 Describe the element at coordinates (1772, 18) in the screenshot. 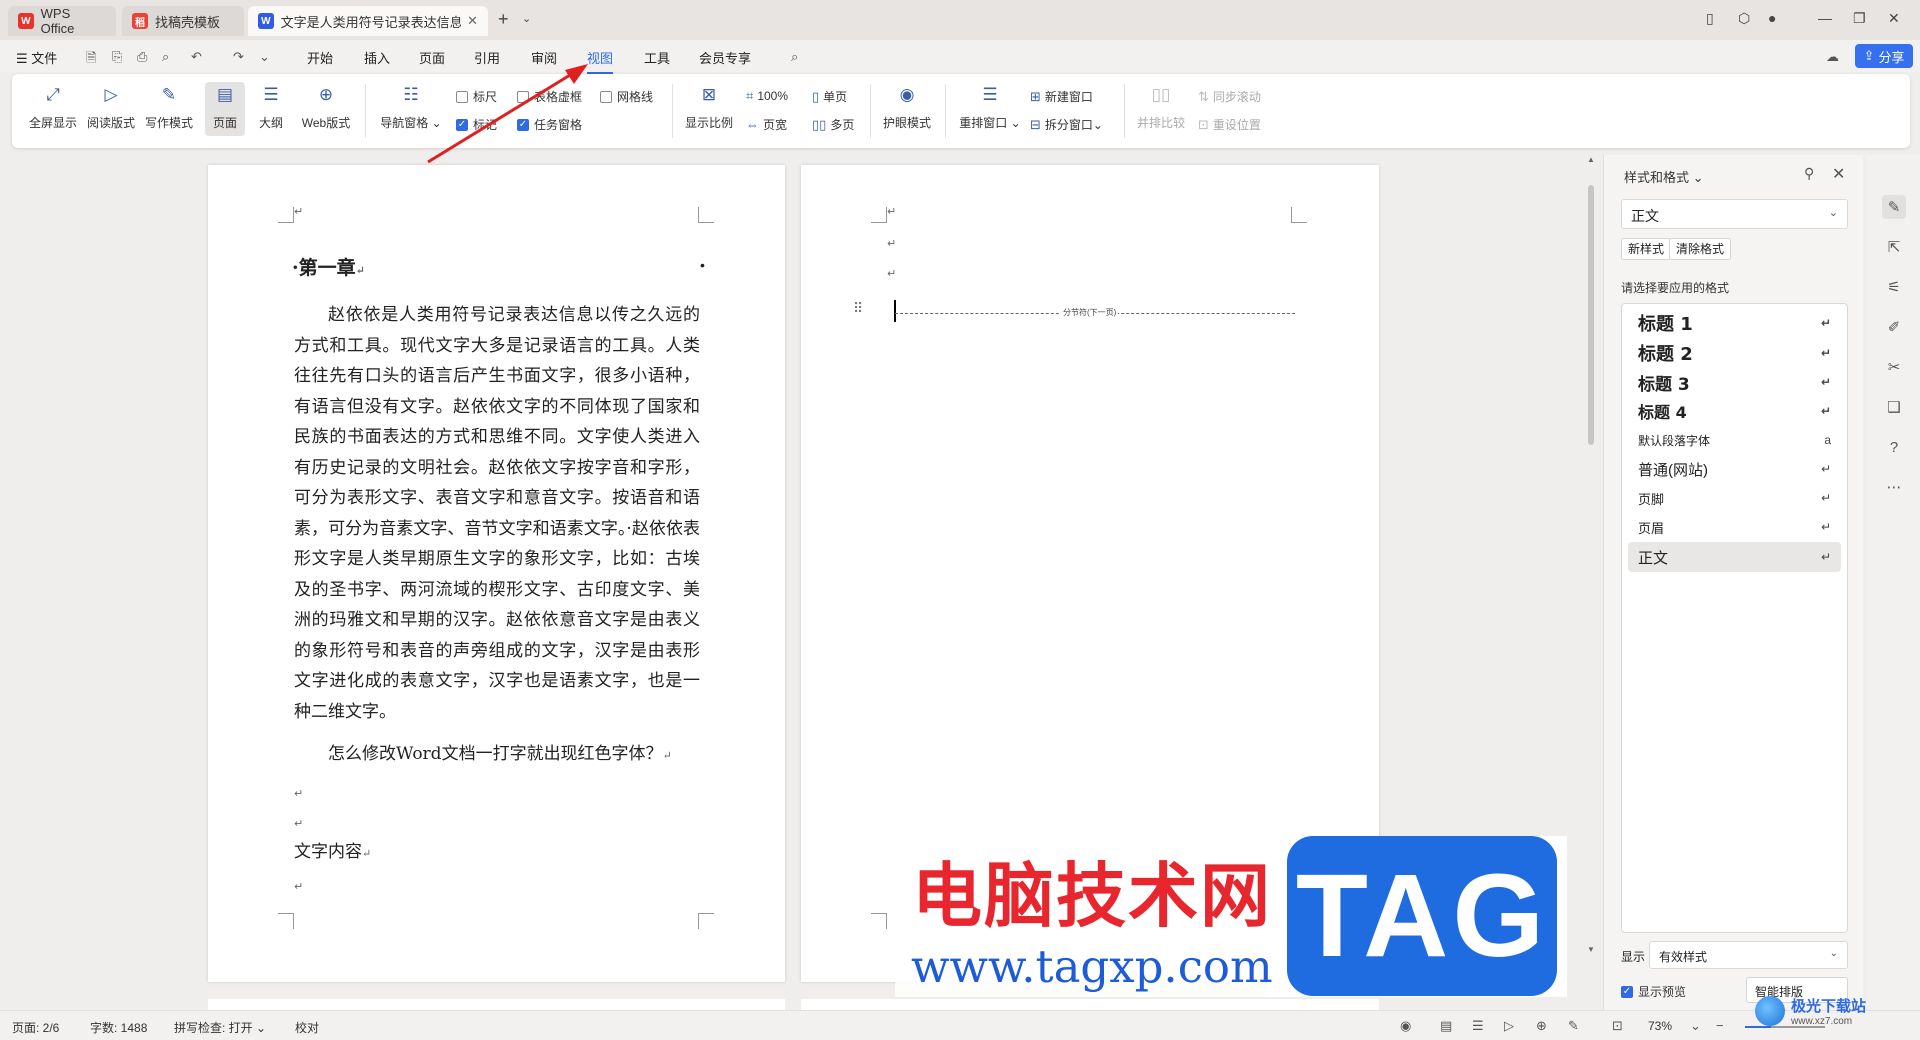

I see `avatar: ●` at that location.